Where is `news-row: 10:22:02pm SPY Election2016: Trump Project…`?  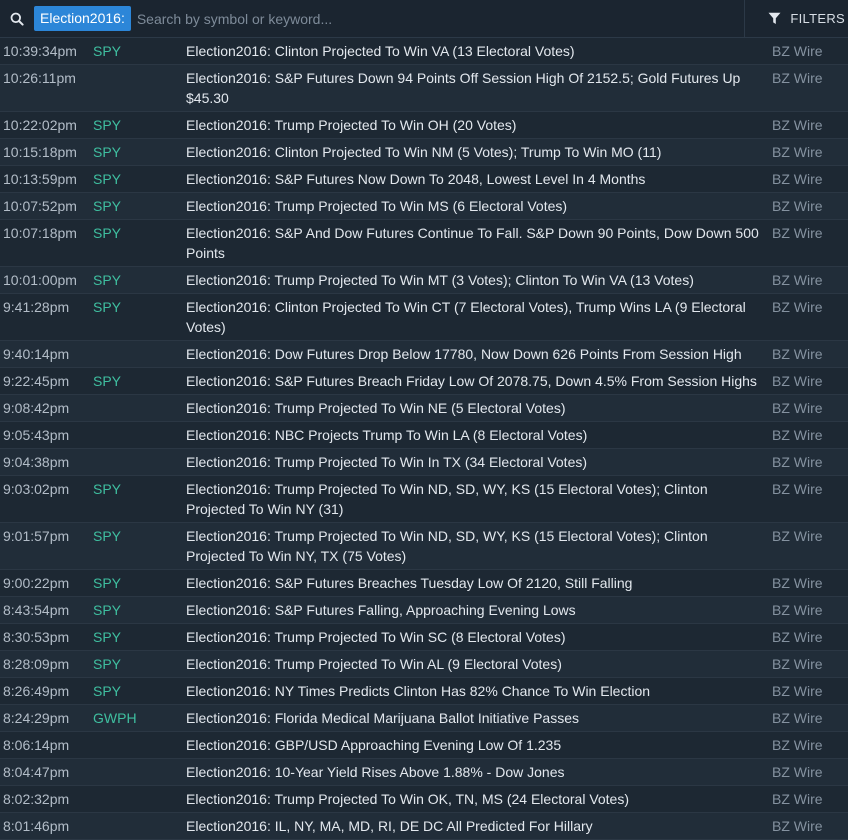
news-row: 10:22:02pm SPY Election2016: Trump Project… is located at coordinates (424, 125).